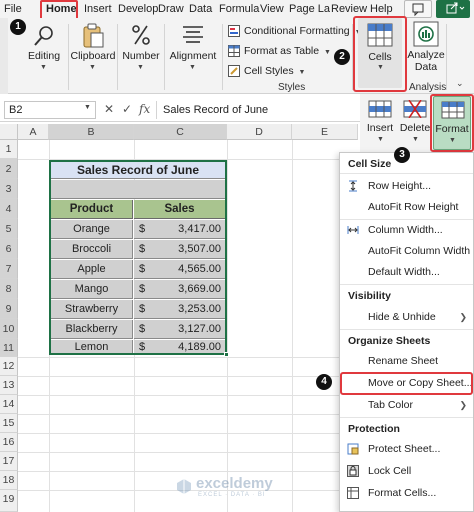  What do you see at coordinates (9, 366) in the screenshot?
I see `row-header: 12` at bounding box center [9, 366].